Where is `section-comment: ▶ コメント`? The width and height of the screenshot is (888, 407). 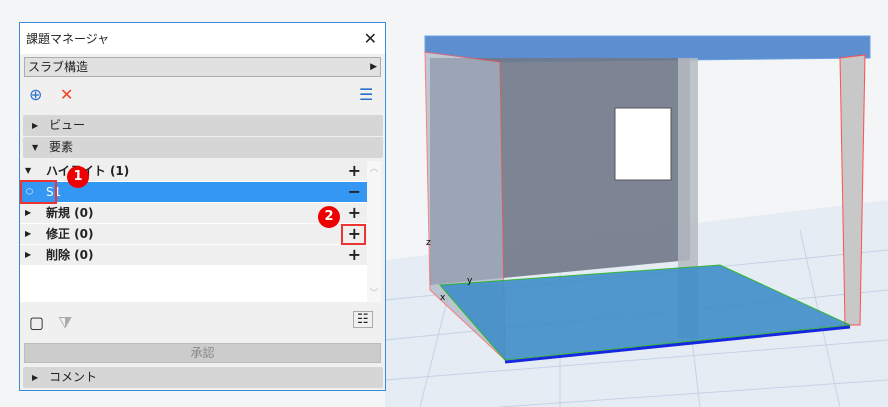 section-comment: ▶ コメント is located at coordinates (203, 377).